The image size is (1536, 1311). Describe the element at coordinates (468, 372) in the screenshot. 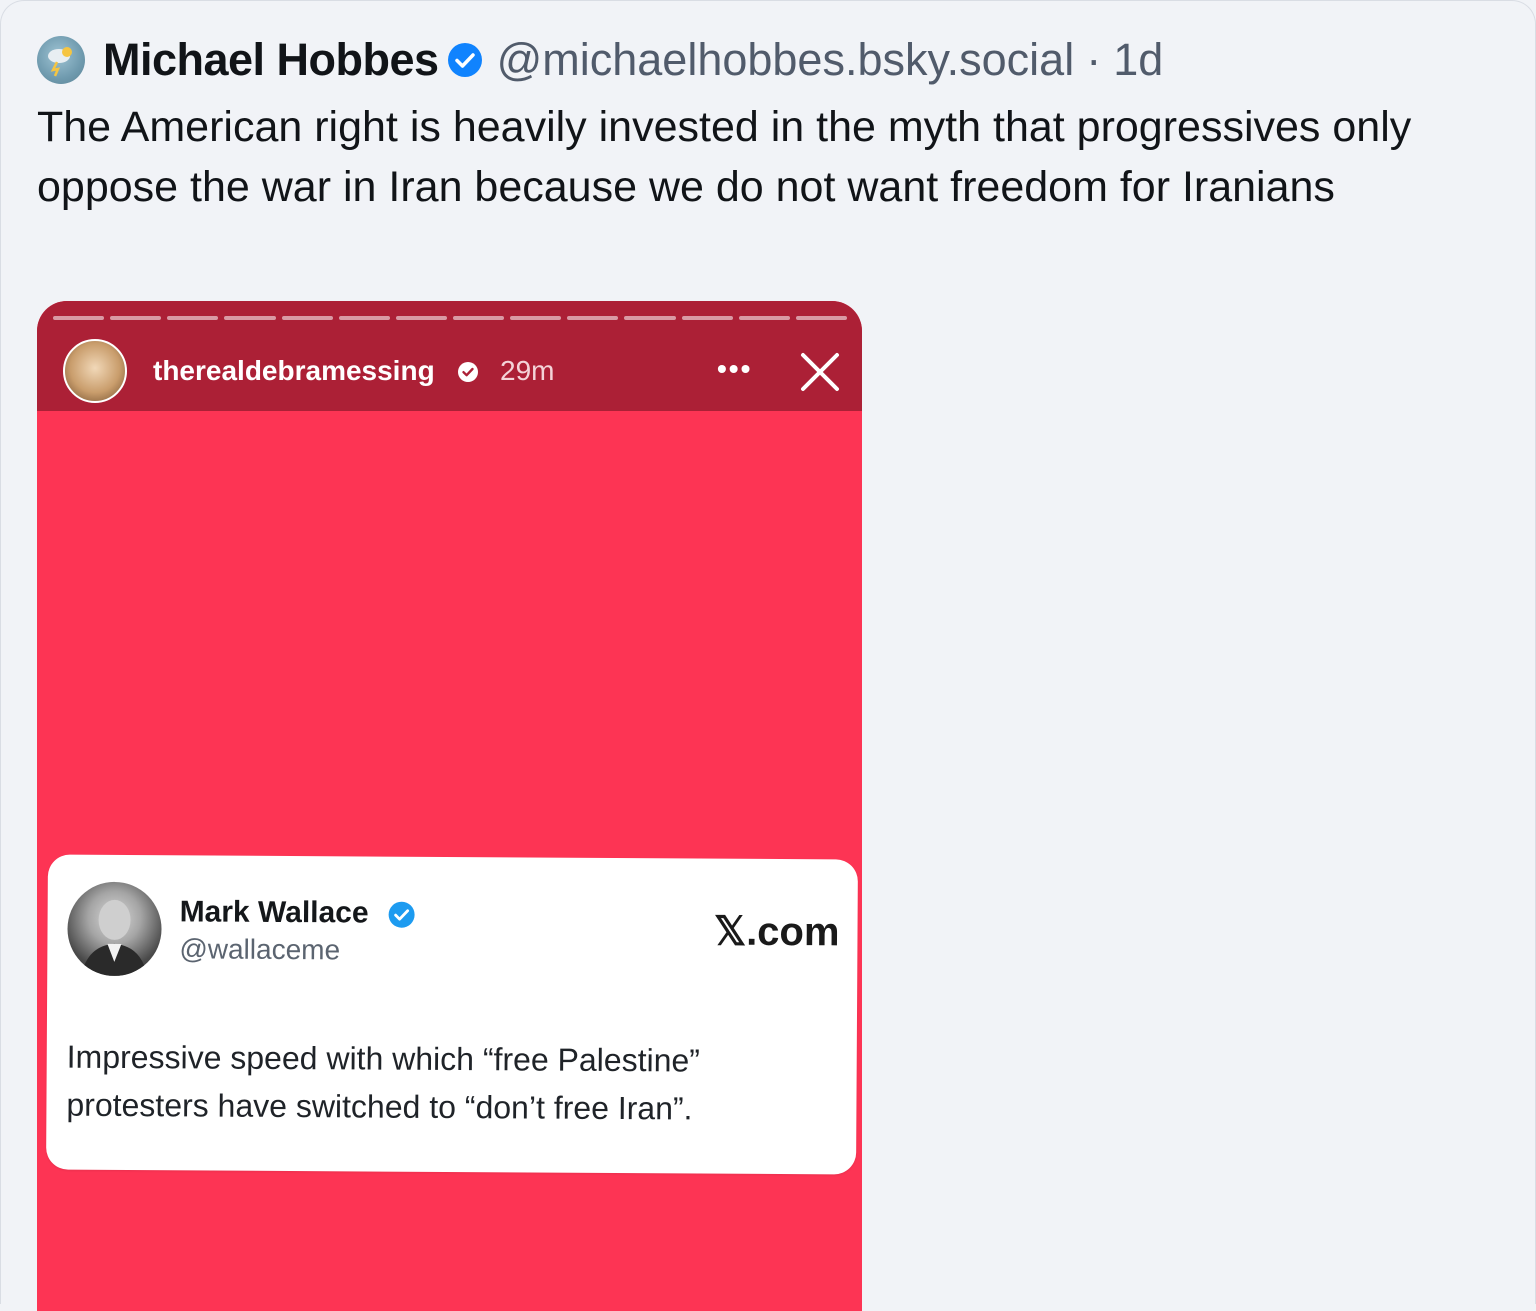

I see `story-verified-icon` at that location.